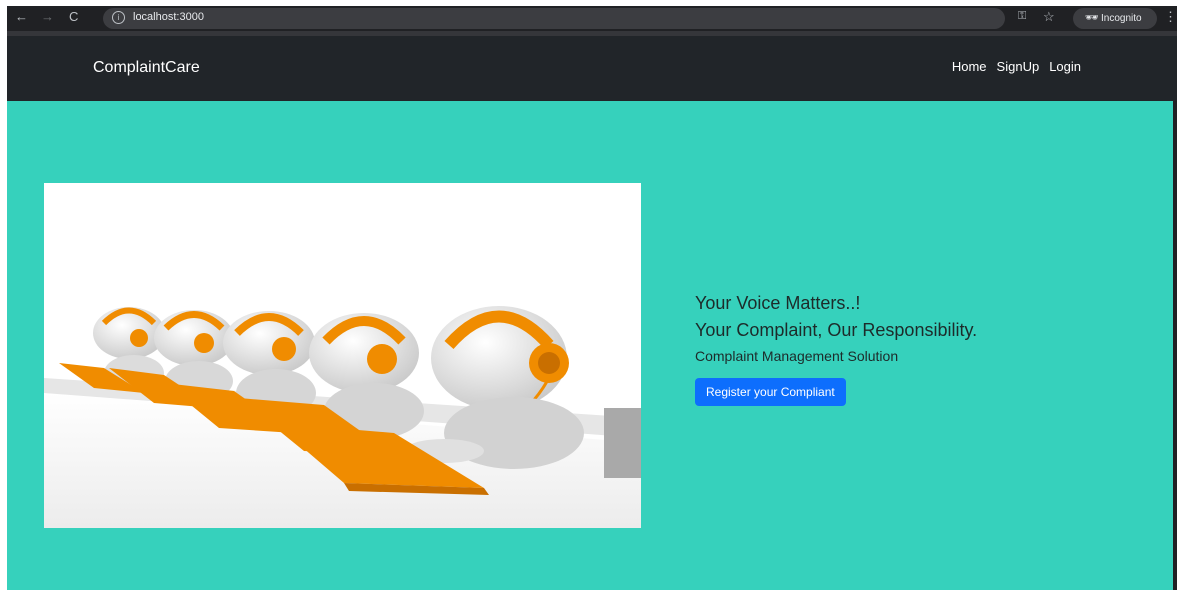 This screenshot has width=1177, height=590. I want to click on incognito-icon: 🕶, so click(1092, 18).